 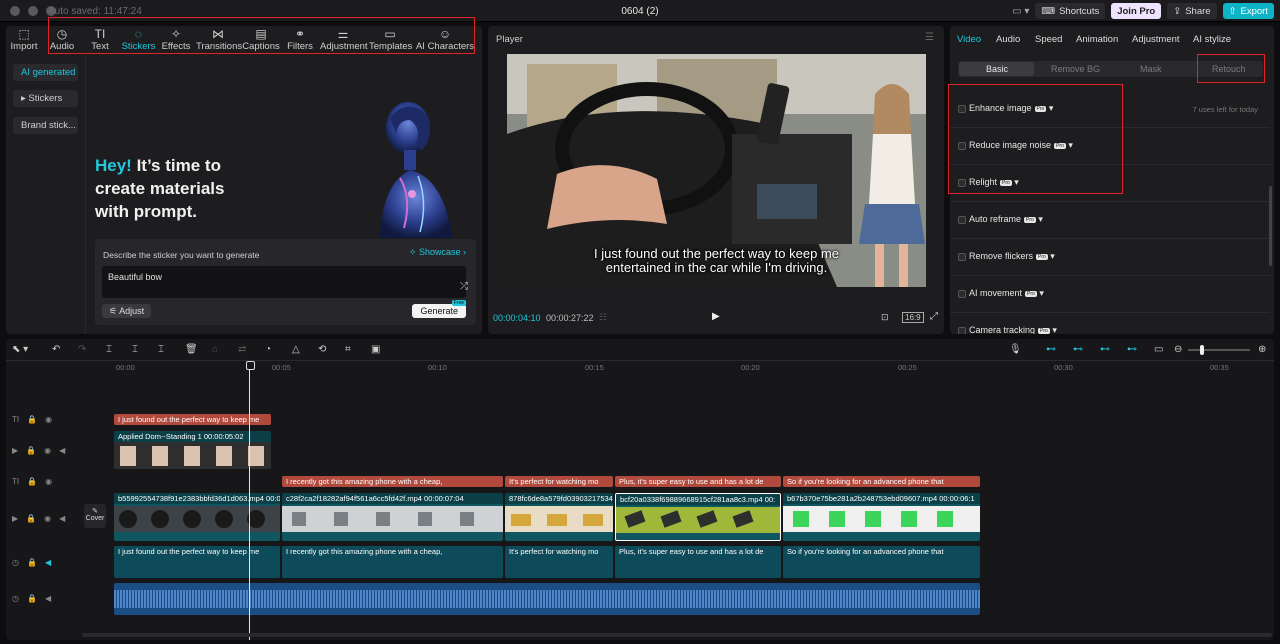 What do you see at coordinates (138, 39) in the screenshot?
I see `toolbar-stickers: ◌ Stickers` at bounding box center [138, 39].